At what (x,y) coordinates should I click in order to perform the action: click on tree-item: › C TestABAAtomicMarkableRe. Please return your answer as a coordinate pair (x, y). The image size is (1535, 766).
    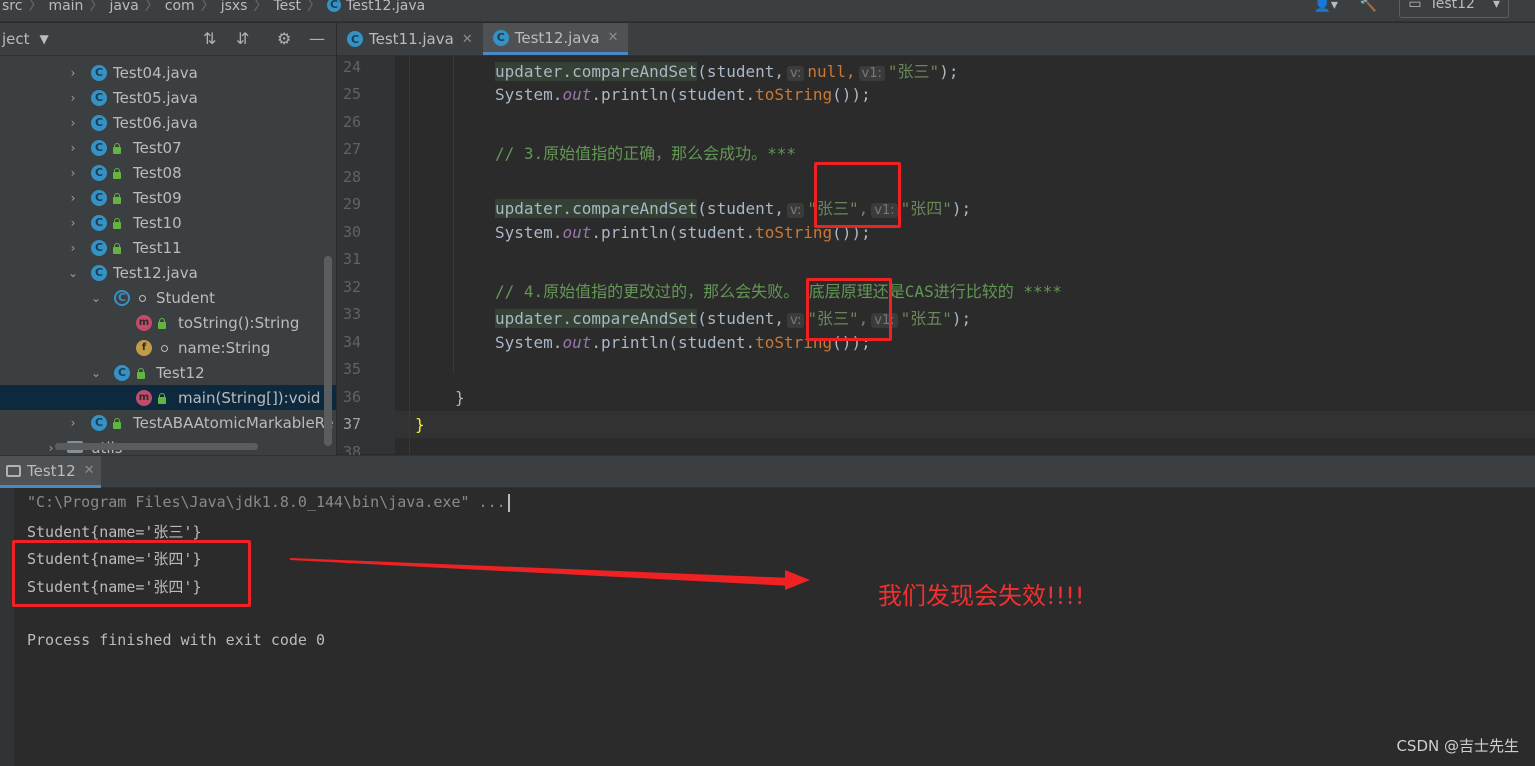
    Looking at the image, I should click on (168, 422).